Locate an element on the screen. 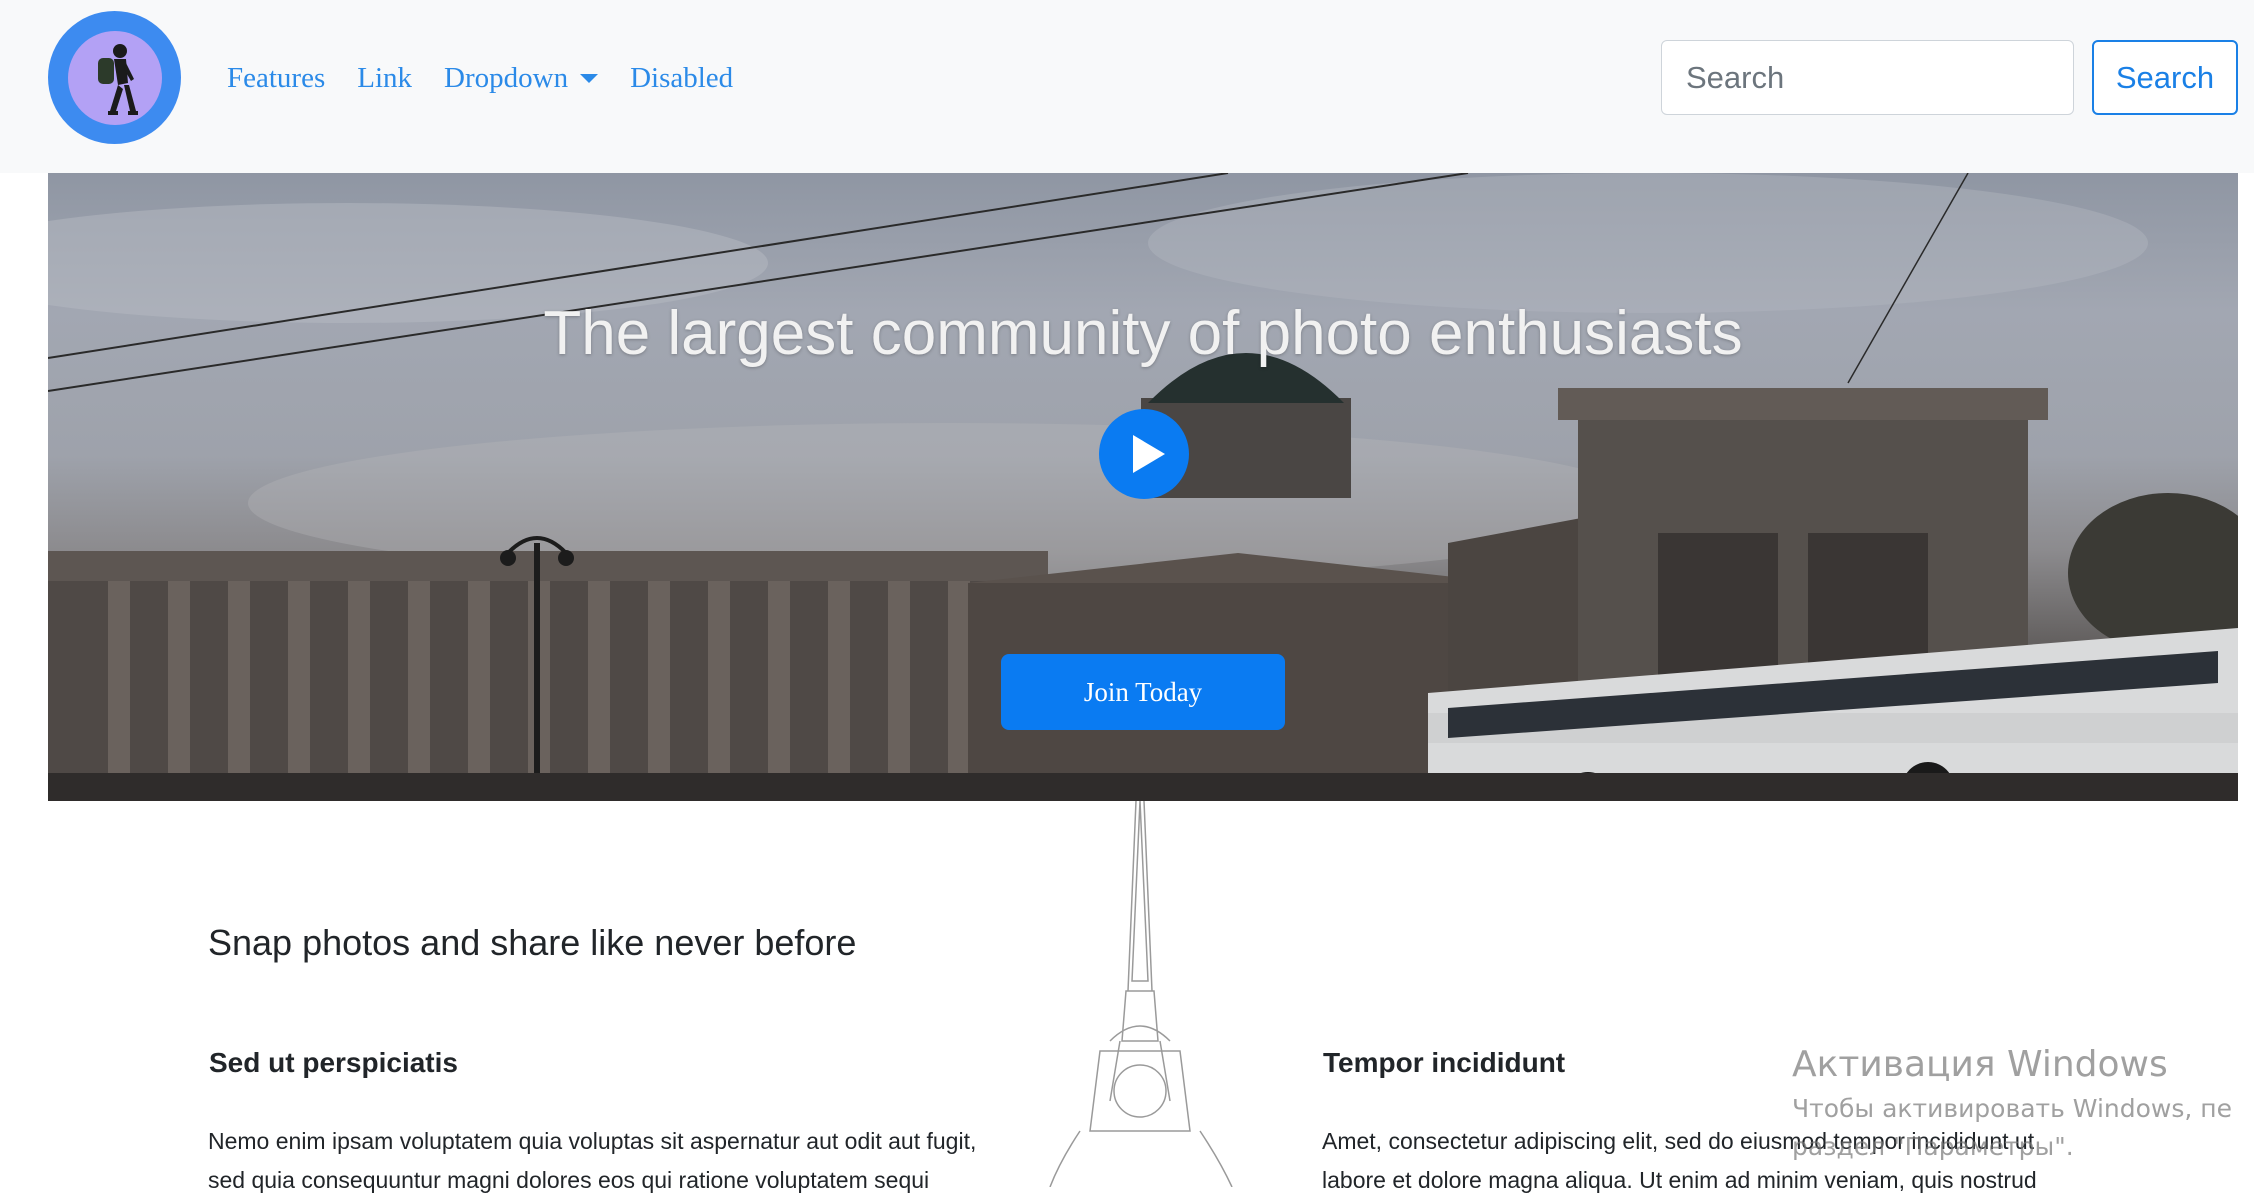 The image size is (2254, 1200). feature-title-left: Sed ut perspiciatis is located at coordinates (333, 1062).